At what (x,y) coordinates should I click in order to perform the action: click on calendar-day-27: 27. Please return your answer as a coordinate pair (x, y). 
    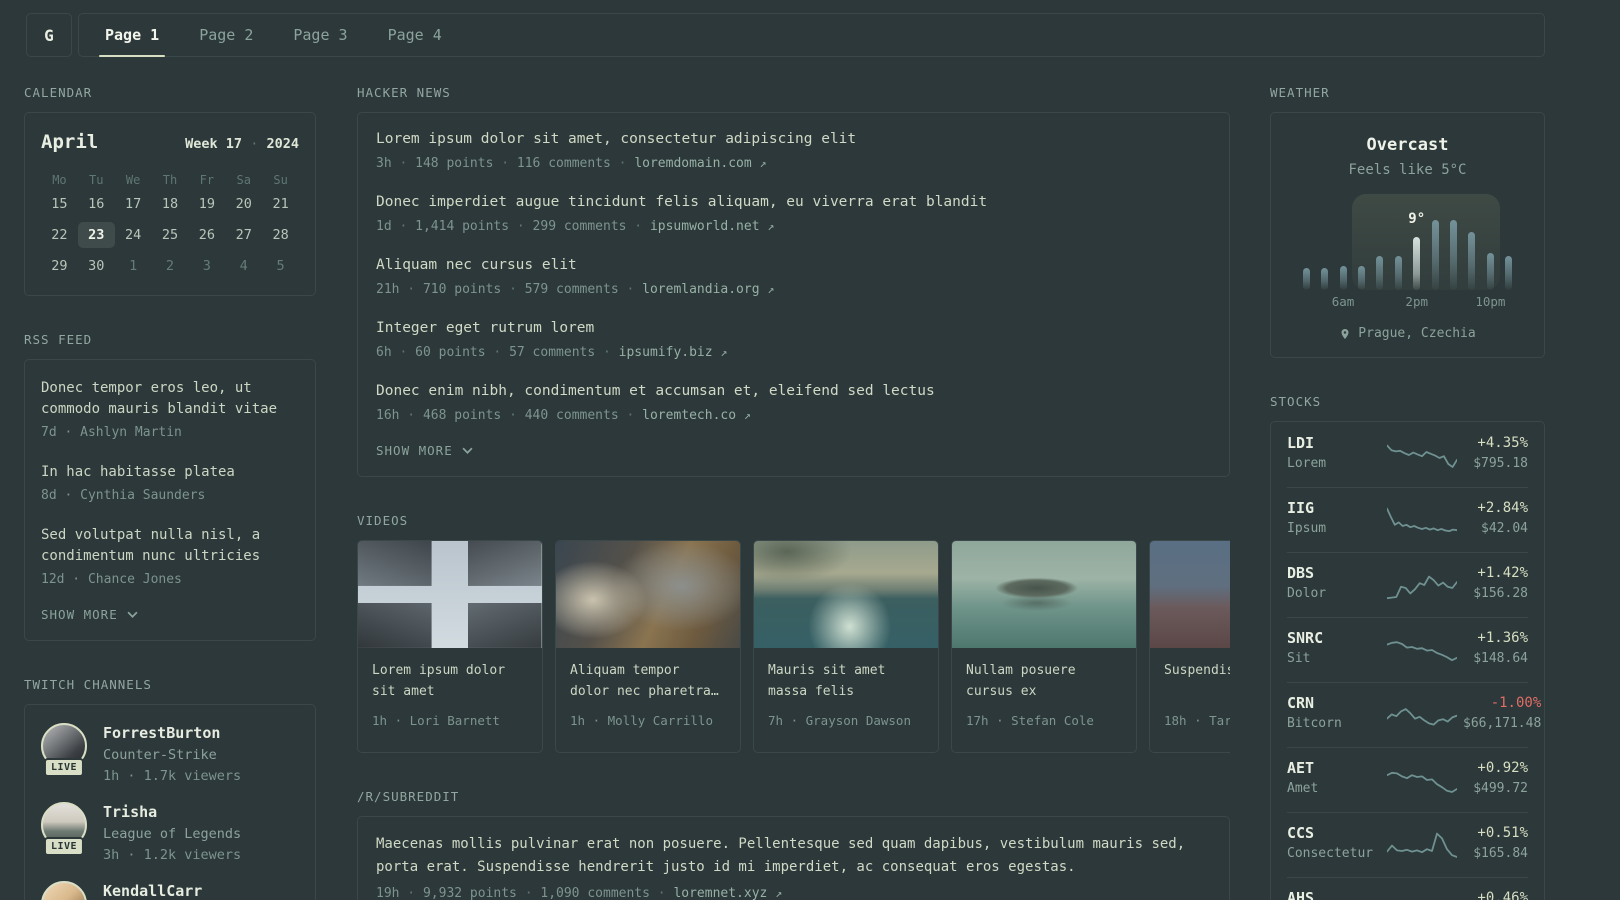
    Looking at the image, I should click on (243, 235).